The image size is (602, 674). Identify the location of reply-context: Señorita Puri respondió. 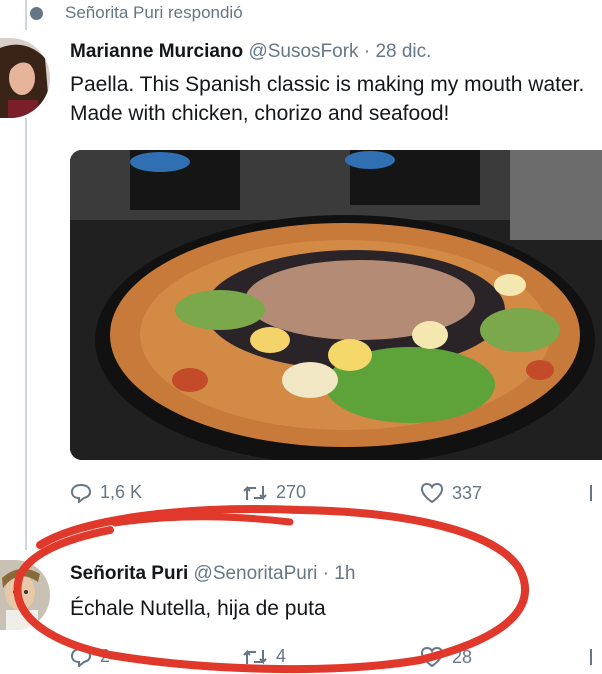
(136, 13).